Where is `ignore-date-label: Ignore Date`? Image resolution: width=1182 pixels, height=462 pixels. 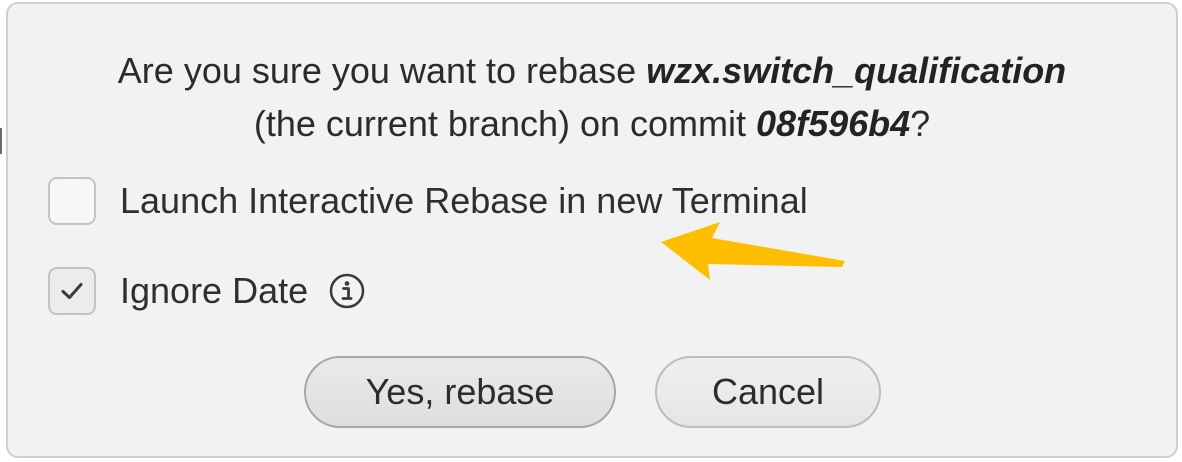
ignore-date-label: Ignore Date is located at coordinates (214, 290).